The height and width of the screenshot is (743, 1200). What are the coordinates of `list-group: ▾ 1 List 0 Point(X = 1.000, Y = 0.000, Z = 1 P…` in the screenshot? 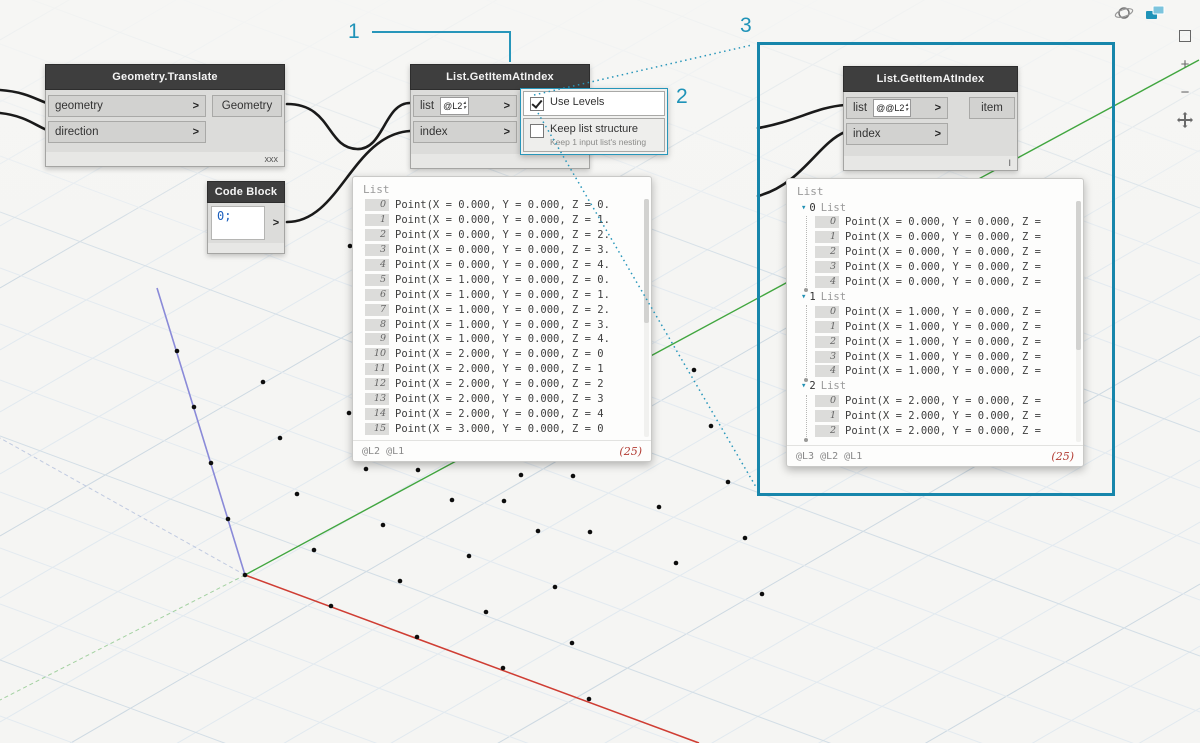 It's located at (937, 336).